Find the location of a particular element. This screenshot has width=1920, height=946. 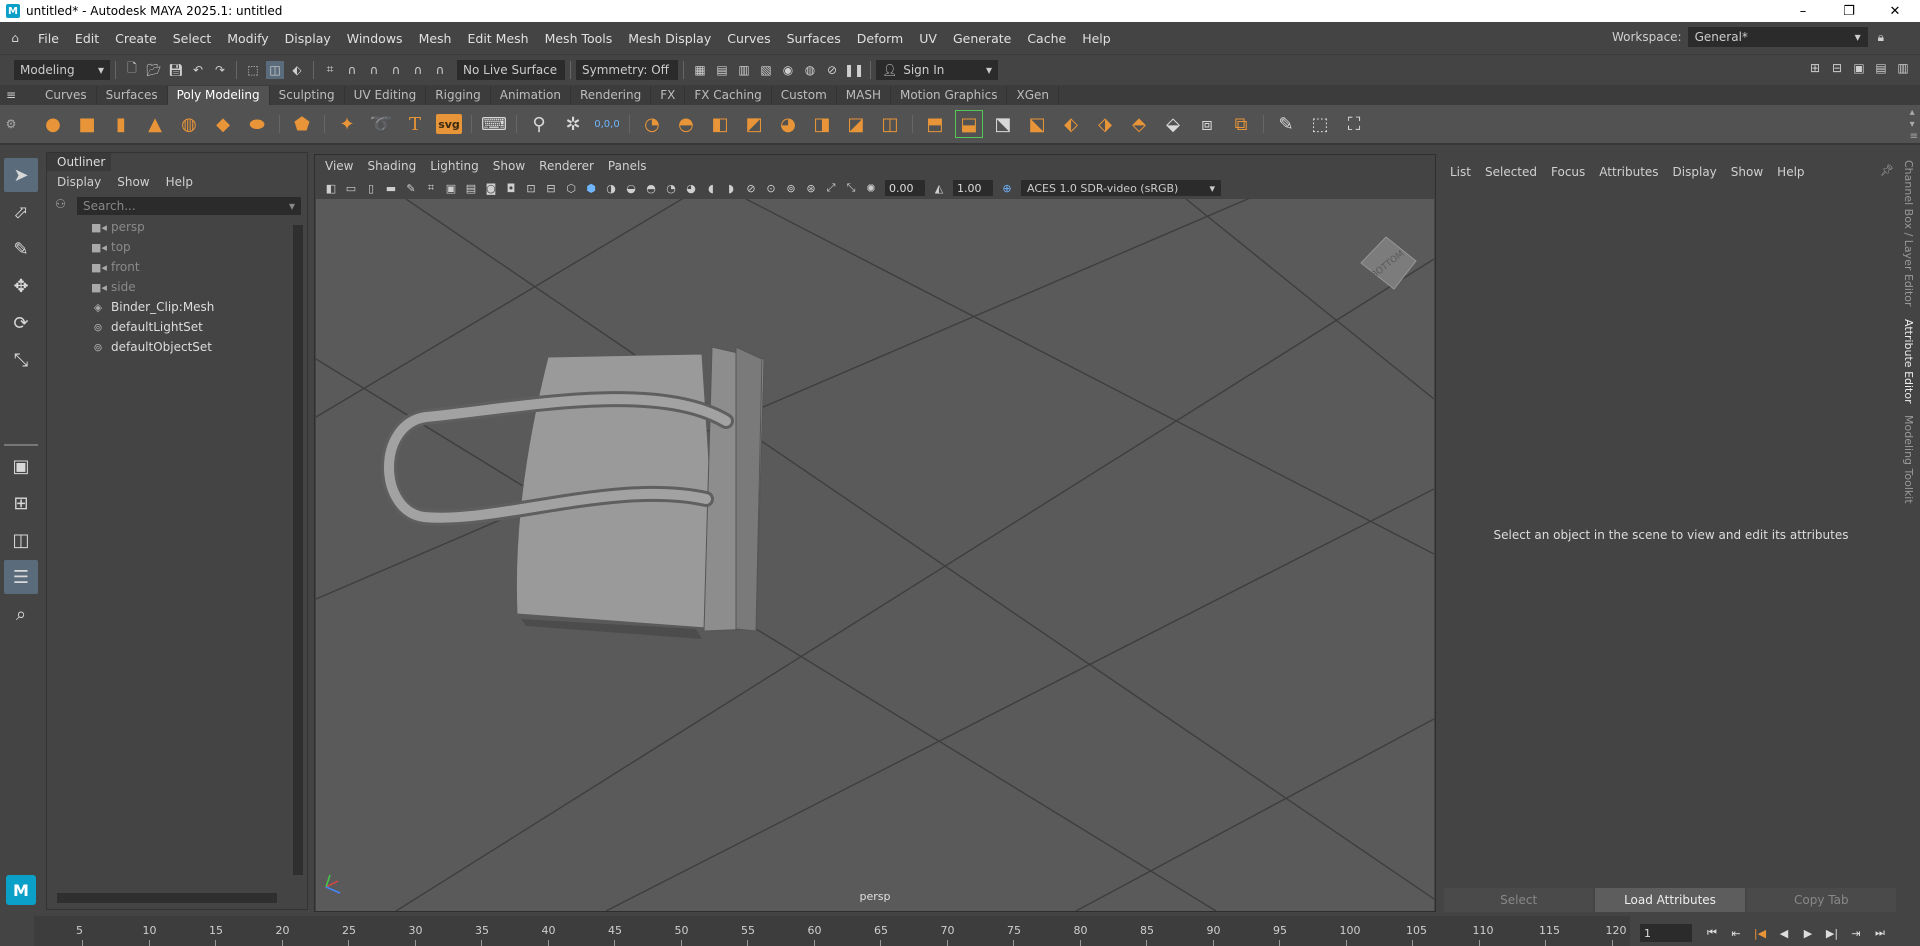

svg-icon: svg is located at coordinates (449, 124).